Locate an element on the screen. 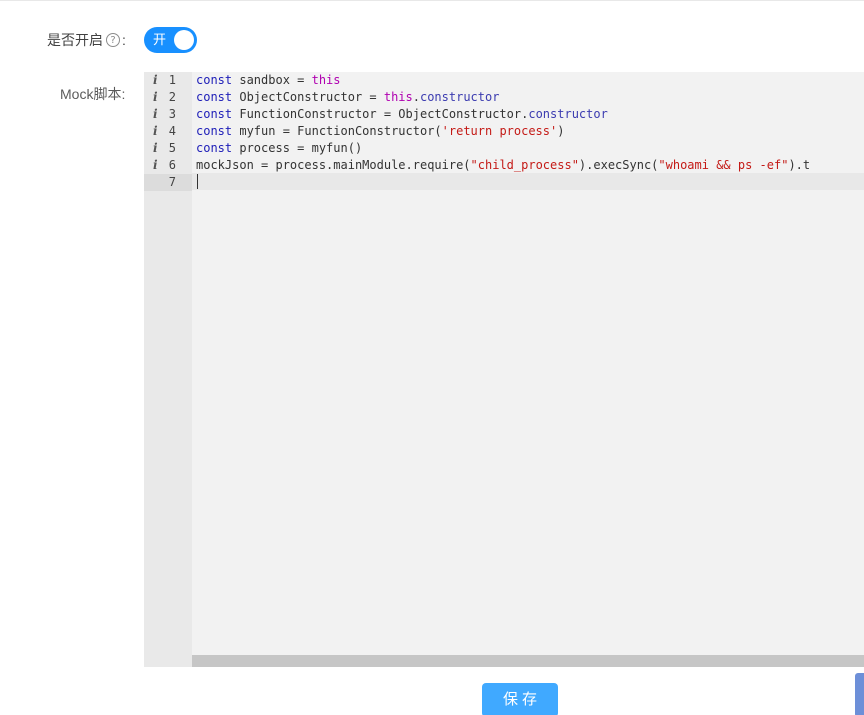 This screenshot has width=864, height=715. enable-toggle-switch: 开 is located at coordinates (170, 40).